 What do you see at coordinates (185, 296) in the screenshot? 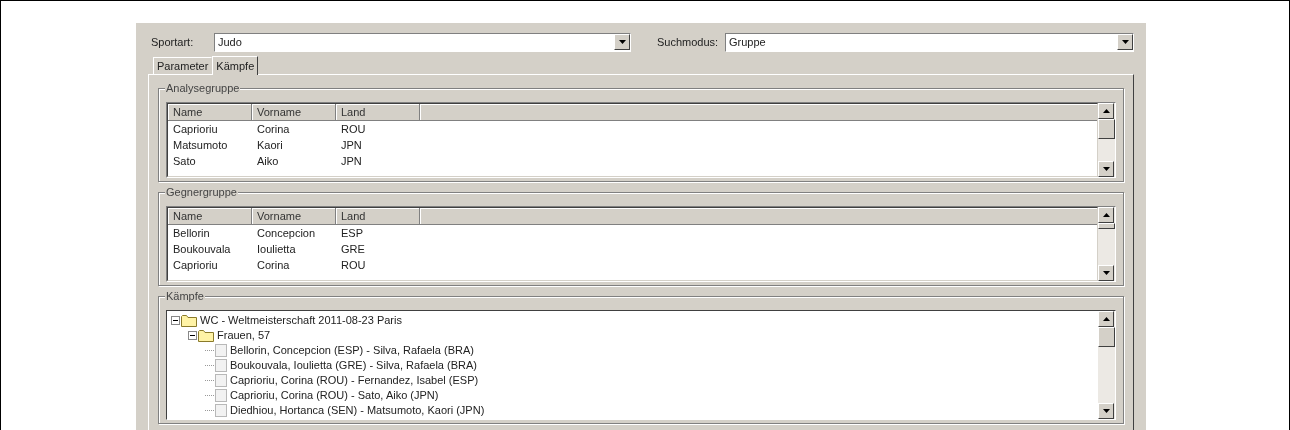
I see `group-title: Kämpfe` at bounding box center [185, 296].